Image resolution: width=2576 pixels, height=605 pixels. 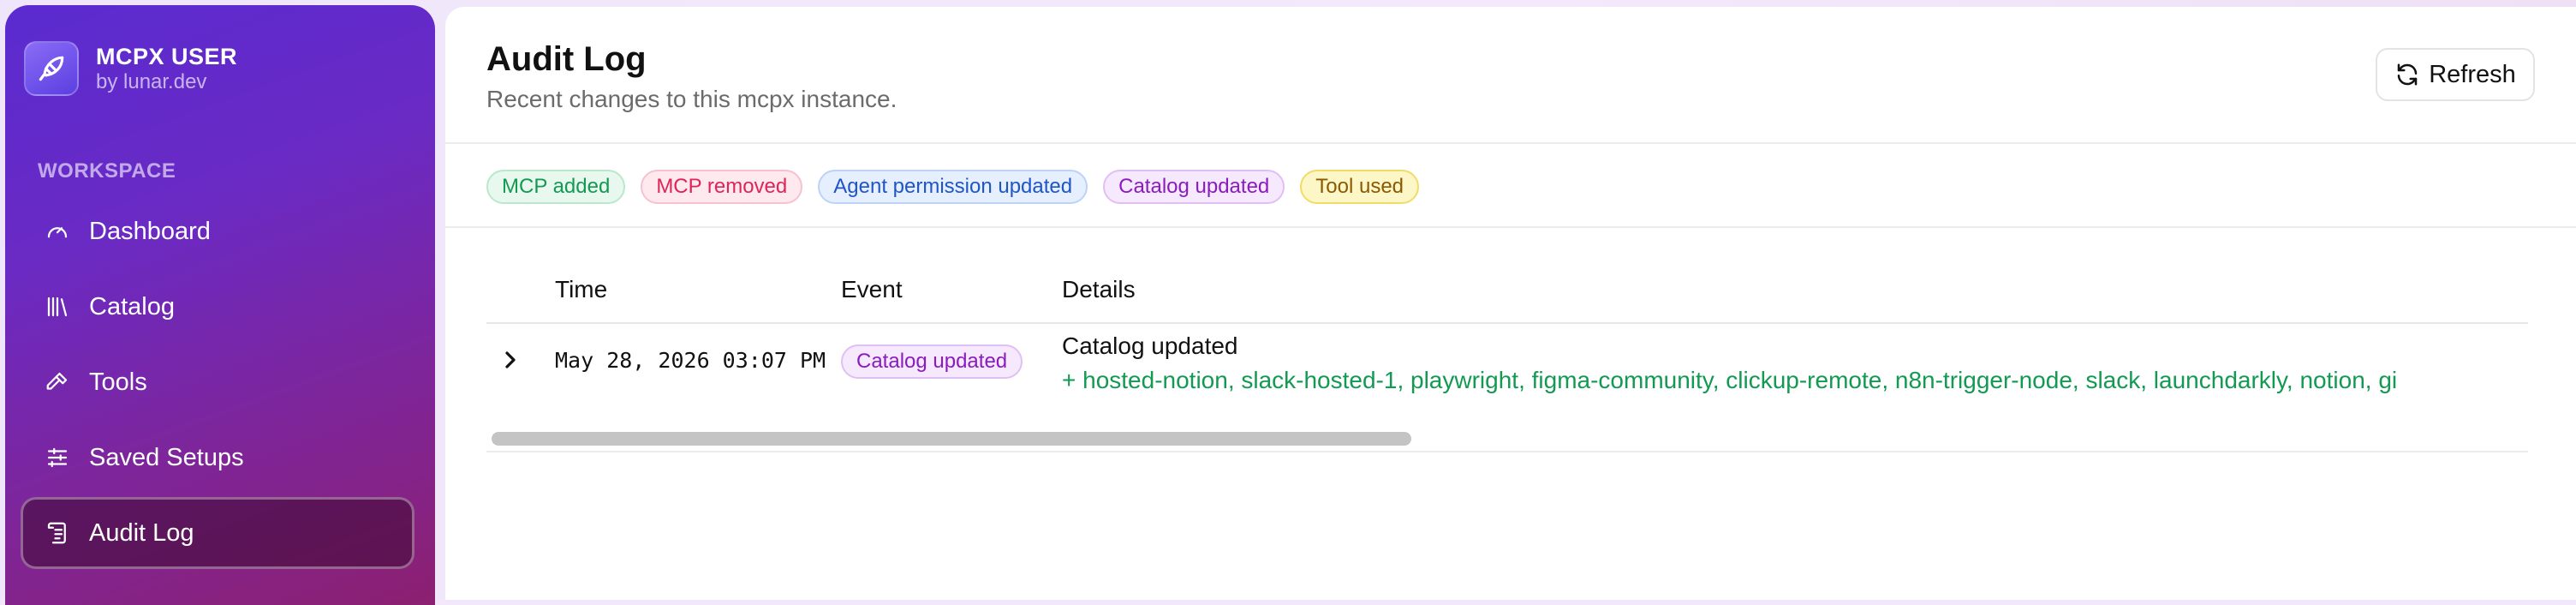 I want to click on row-event-badge: Catalog updated, so click(x=932, y=362).